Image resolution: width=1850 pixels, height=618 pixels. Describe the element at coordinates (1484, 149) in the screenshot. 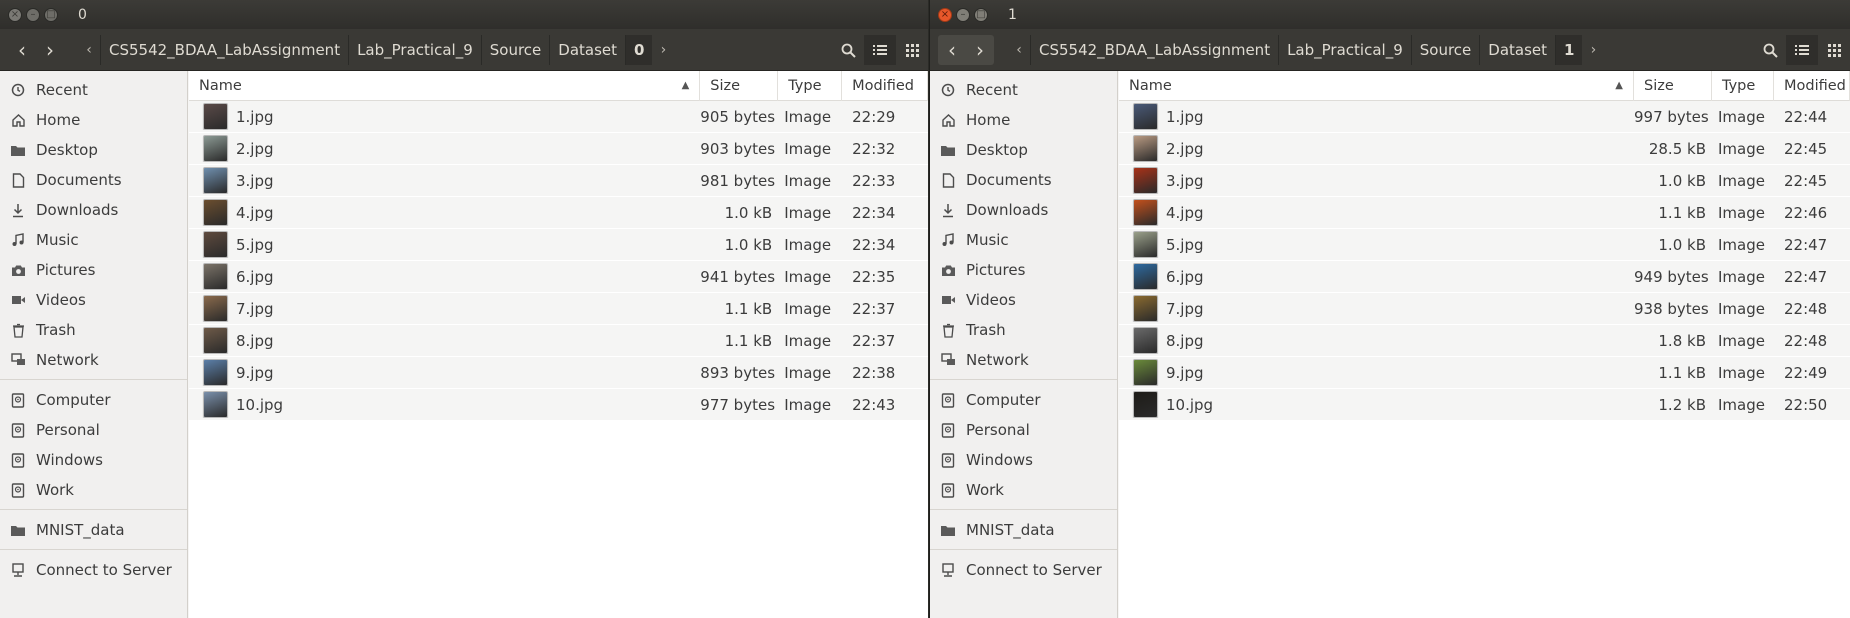

I see `file-row: 2.jpg 28.5 kB Image 22:45` at that location.